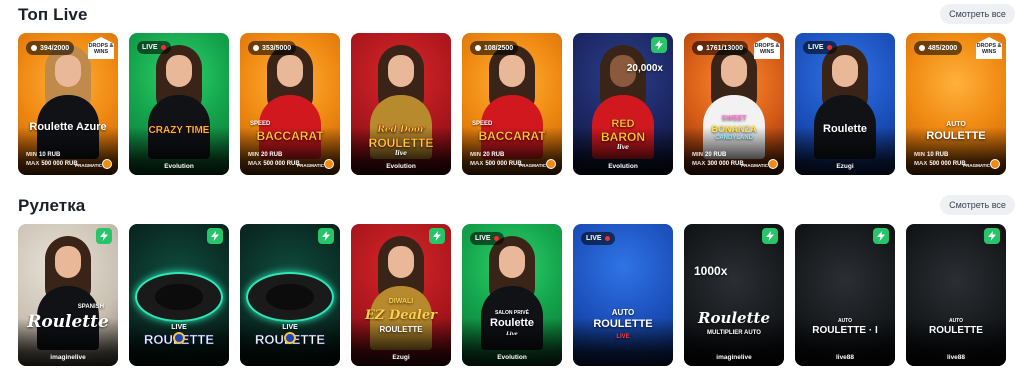 The width and height of the screenshot is (1024, 372). I want to click on game-card-live-roulette: LIVE ROULETTE, so click(179, 295).